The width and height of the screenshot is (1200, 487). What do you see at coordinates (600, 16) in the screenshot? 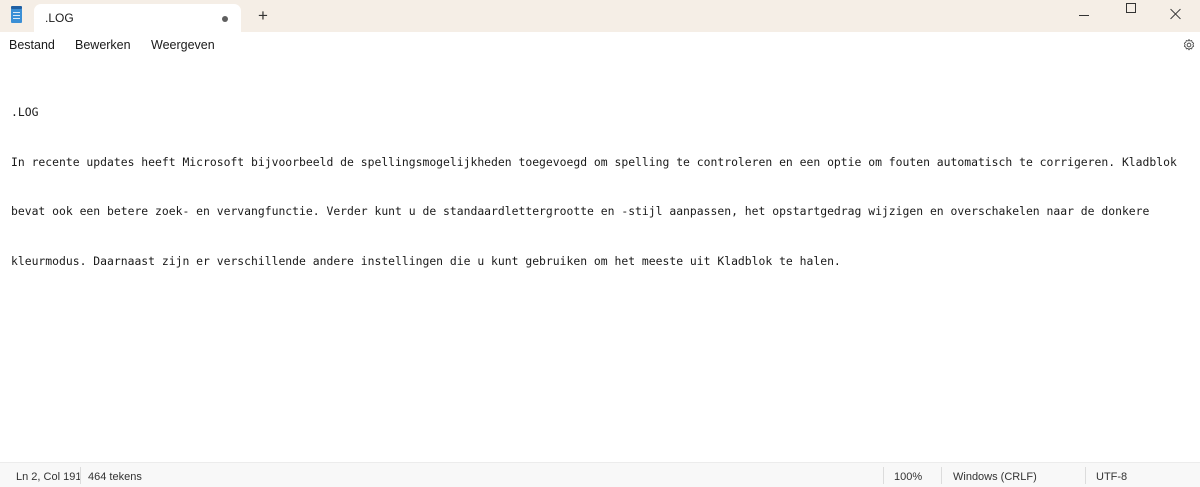
I see `title-bar: .LOG +` at bounding box center [600, 16].